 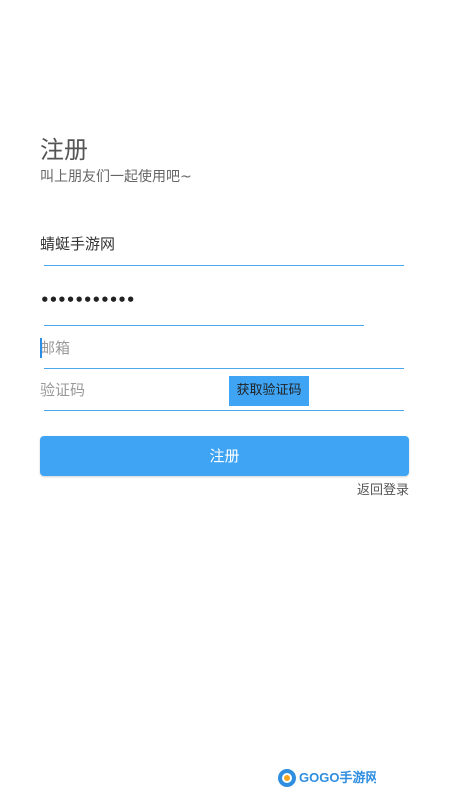 I want to click on page-subtitle: 叫上朋友们一起使用吧~, so click(x=116, y=177).